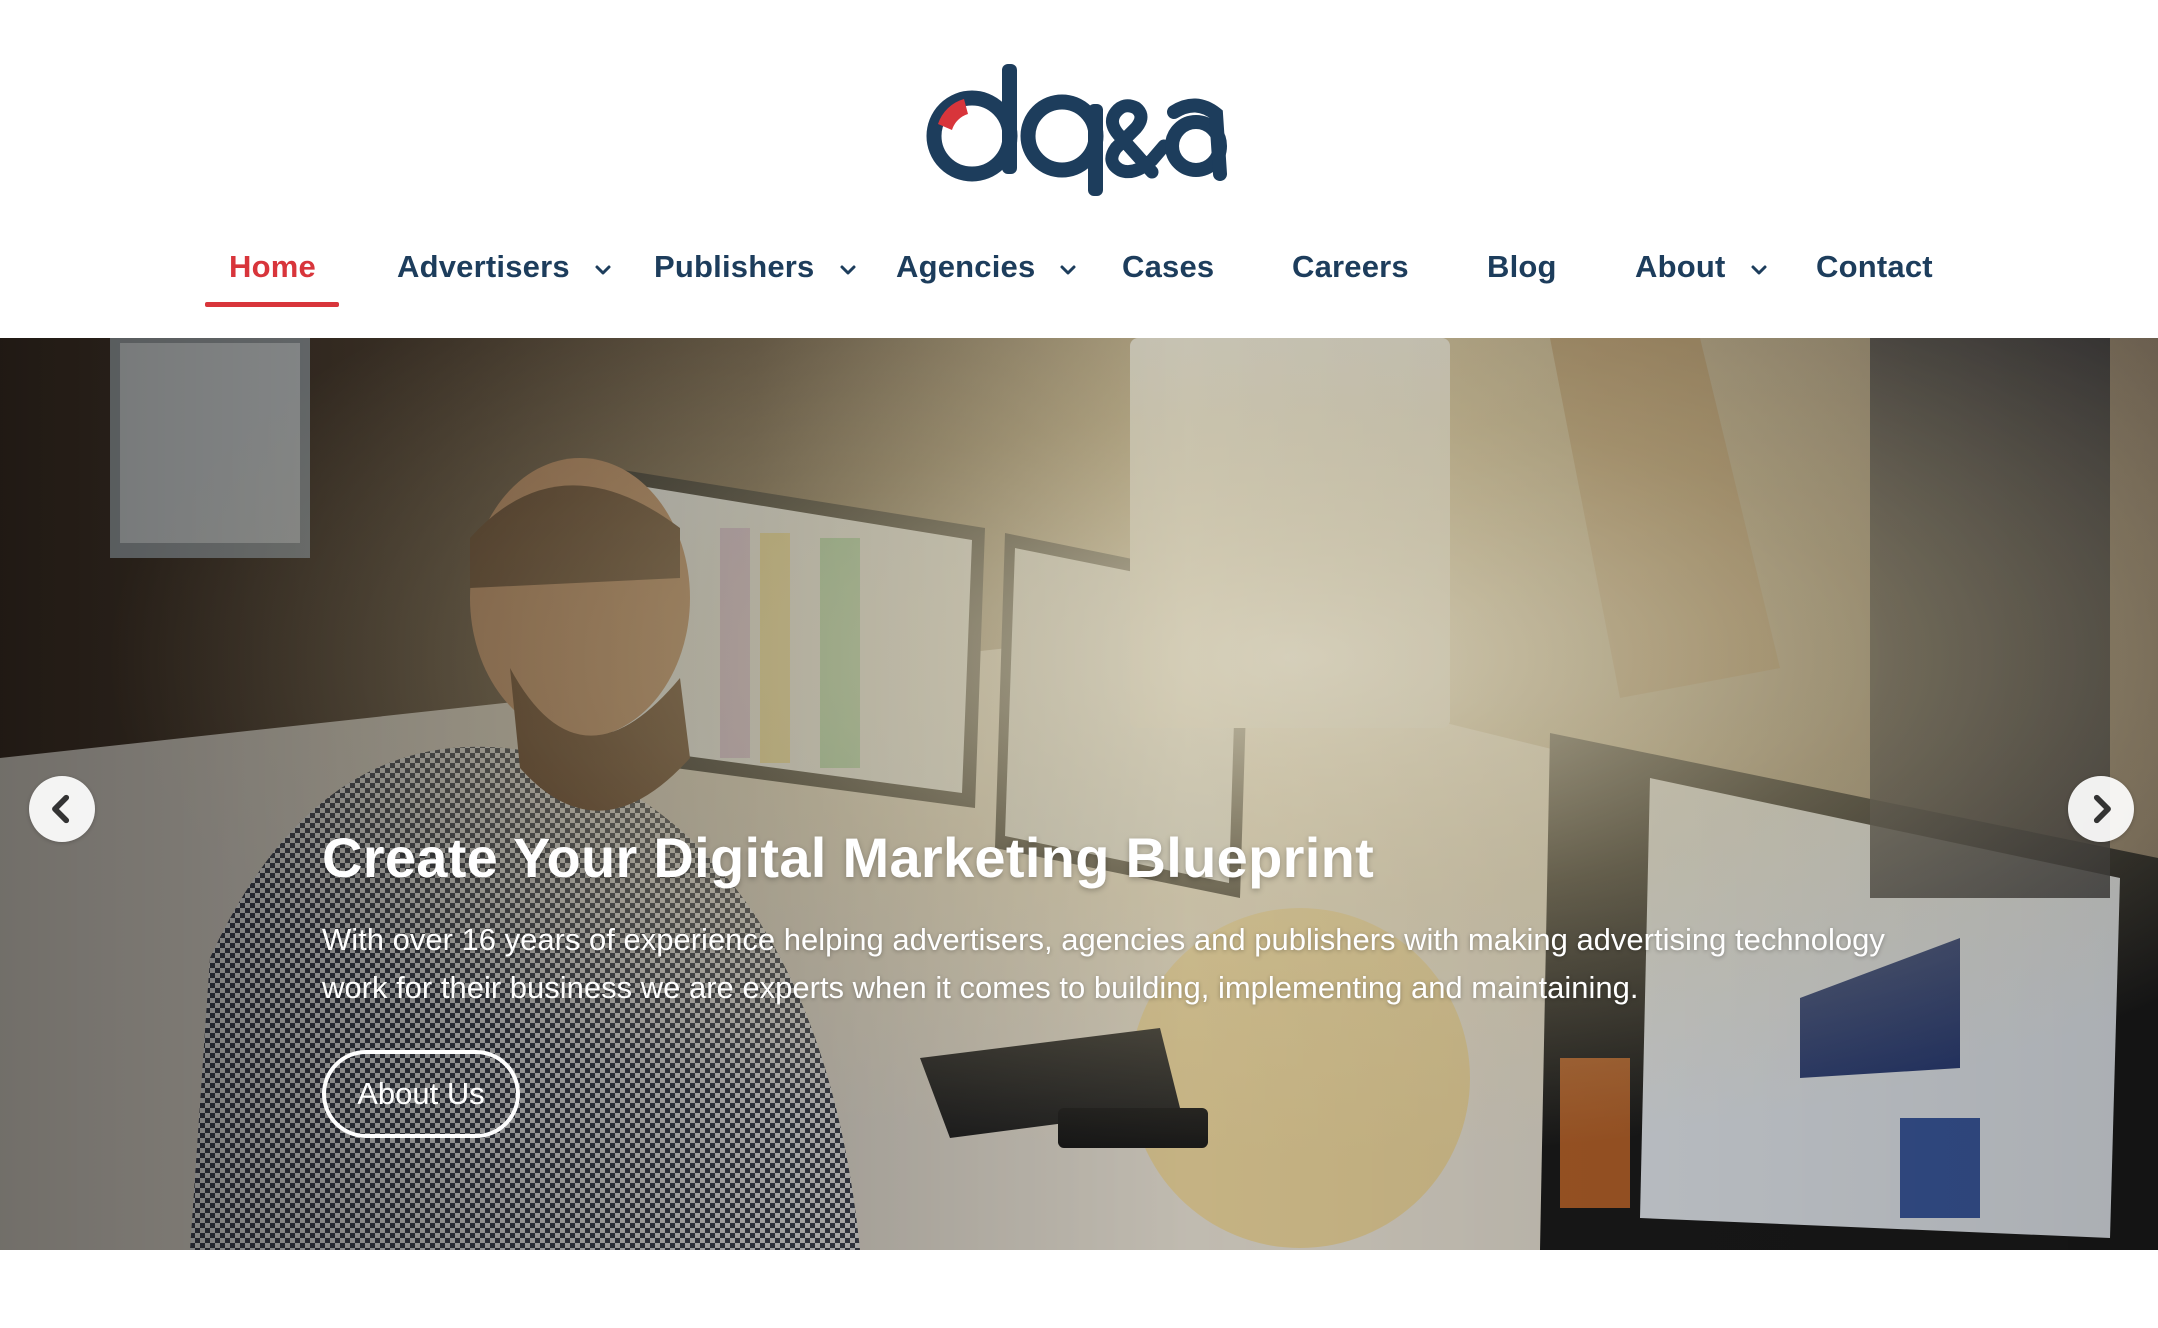  I want to click on site-logo, so click(1080, 123).